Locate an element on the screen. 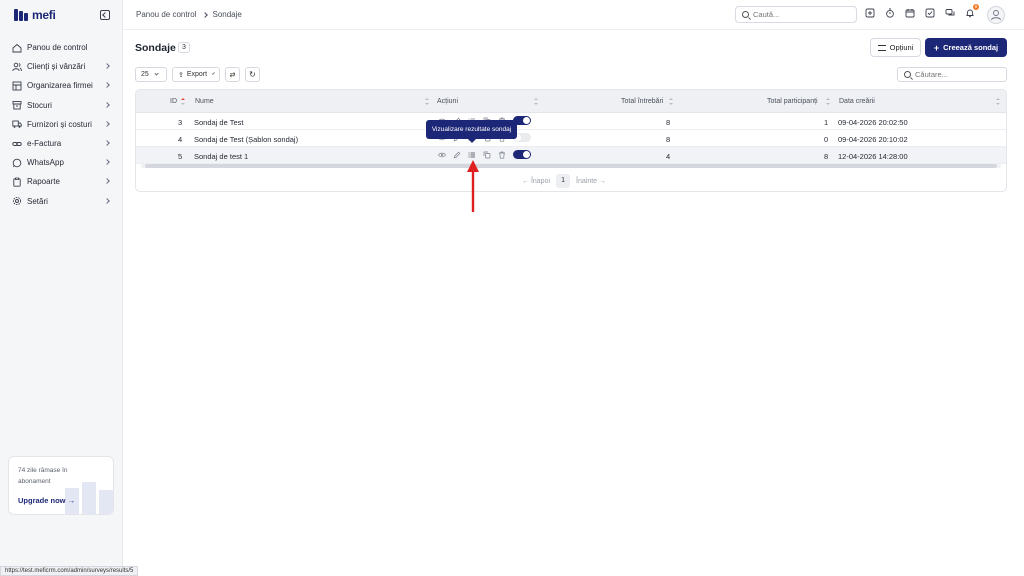 The height and width of the screenshot is (576, 1024). sidebar-item-suppliers: Furnizori și costuri is located at coordinates (61, 124).